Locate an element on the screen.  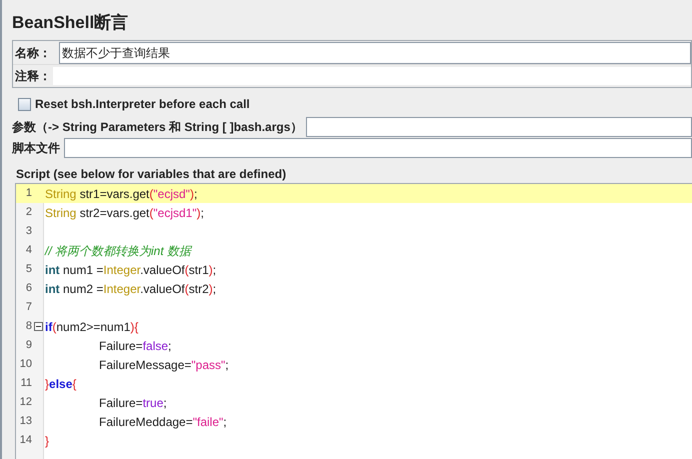
collapse-icon is located at coordinates (38, 326).